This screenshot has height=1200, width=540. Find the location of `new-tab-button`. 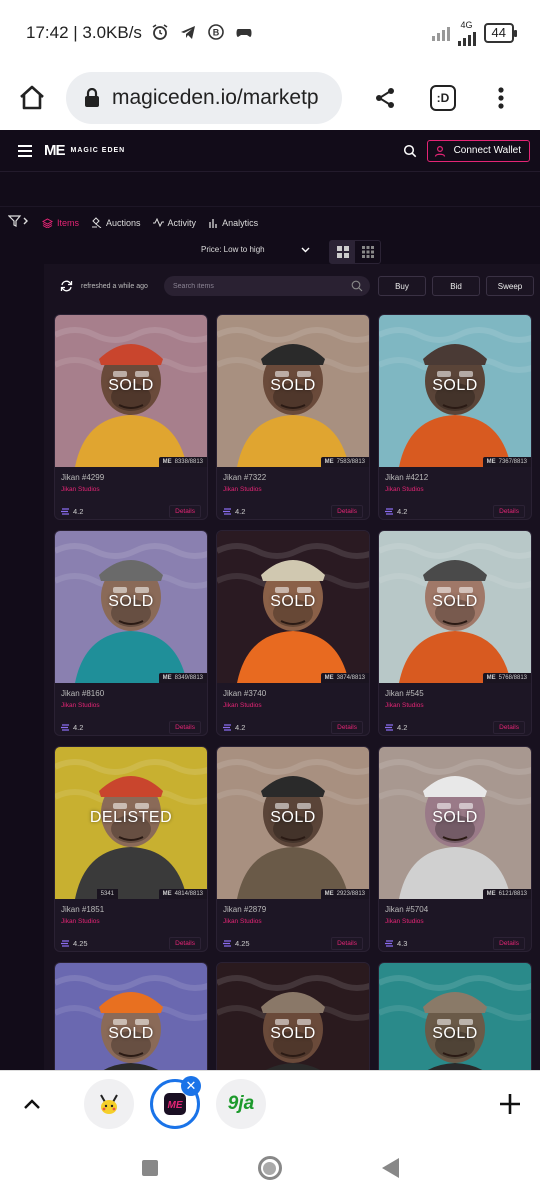

new-tab-button is located at coordinates (510, 1104).